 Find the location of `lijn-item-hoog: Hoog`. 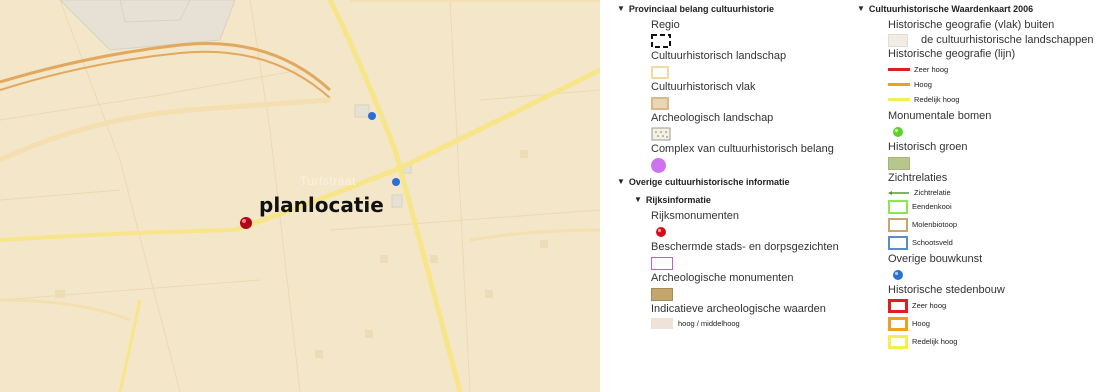

lijn-item-hoog: Hoog is located at coordinates (996, 84).